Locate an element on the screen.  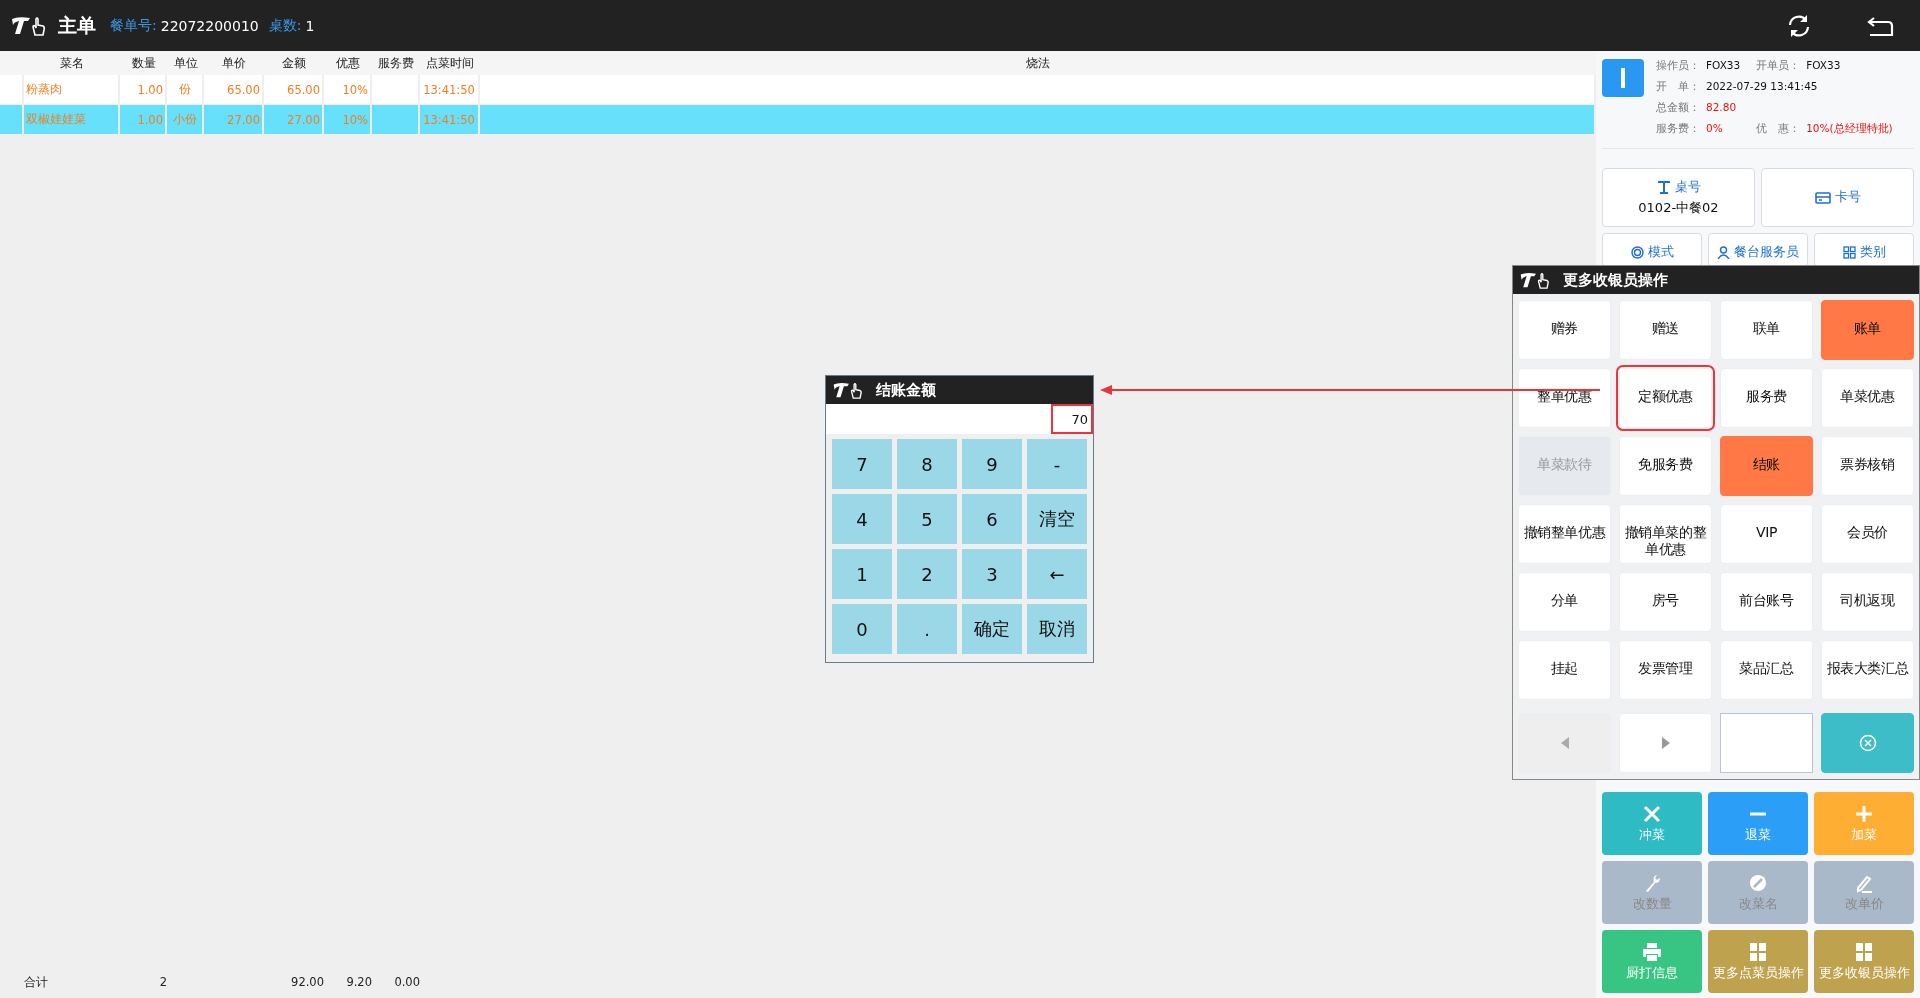
info-label: 总金额： is located at coordinates (1678, 108).